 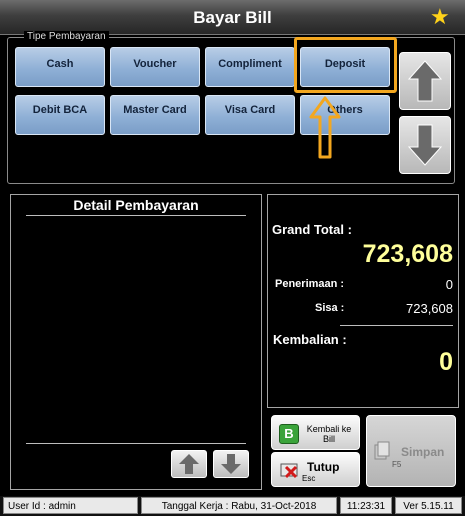 What do you see at coordinates (449, 284) in the screenshot?
I see `penerimaan-value: 0` at bounding box center [449, 284].